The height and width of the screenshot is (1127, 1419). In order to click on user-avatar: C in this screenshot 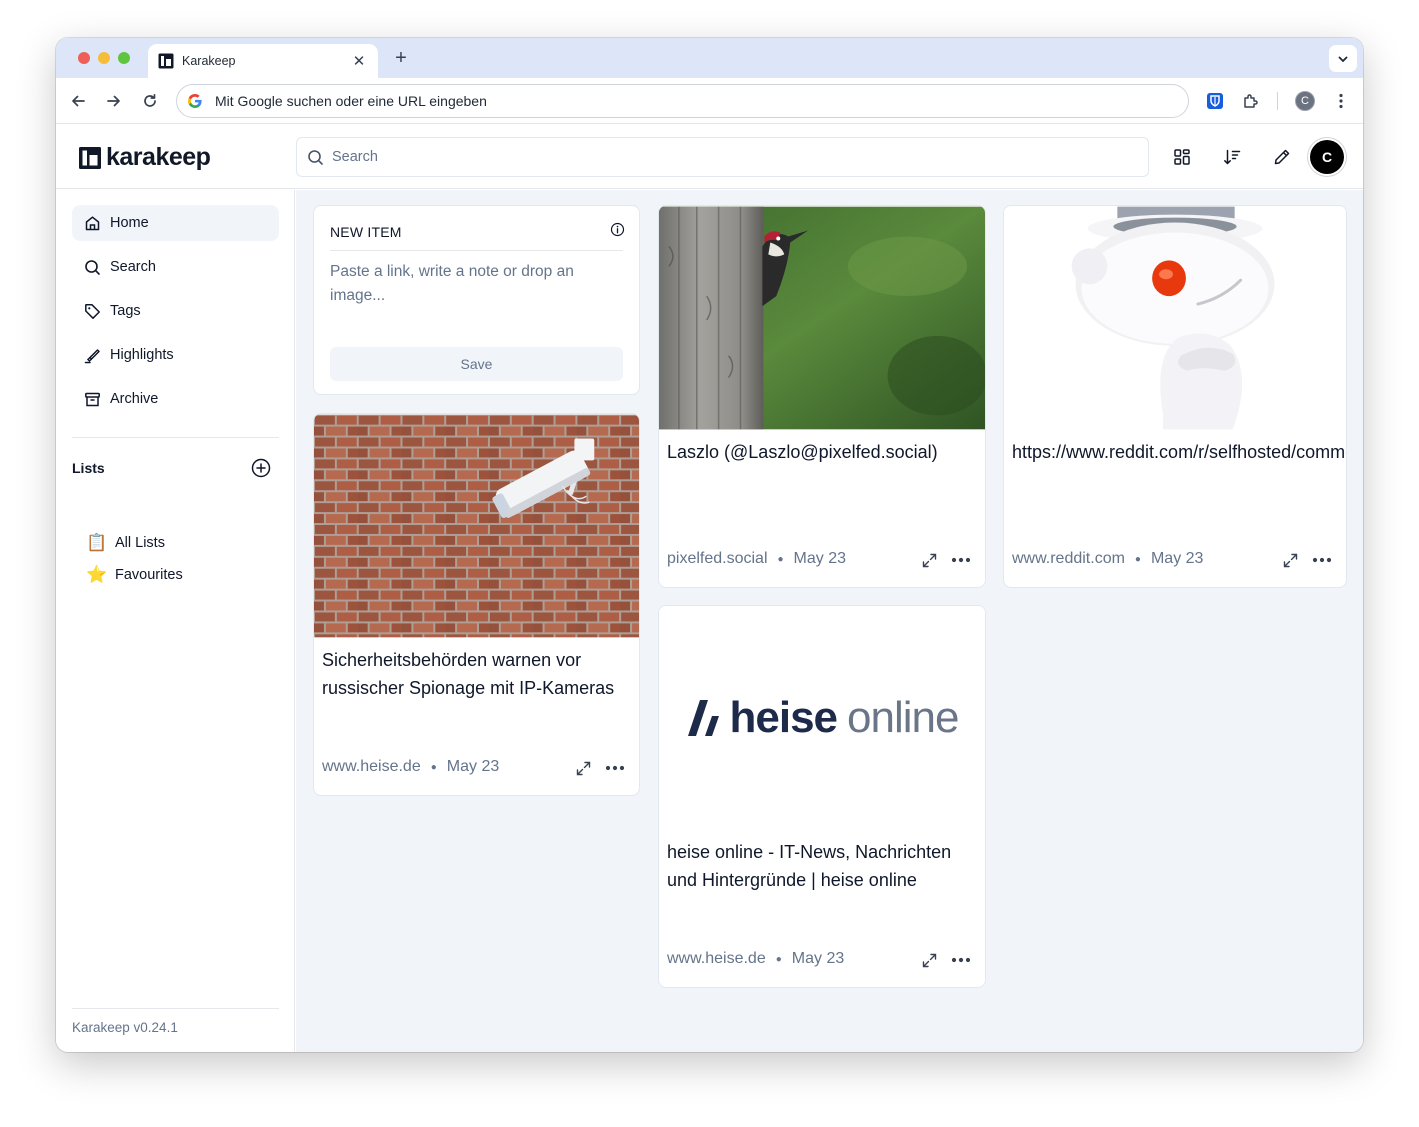, I will do `click(1327, 157)`.